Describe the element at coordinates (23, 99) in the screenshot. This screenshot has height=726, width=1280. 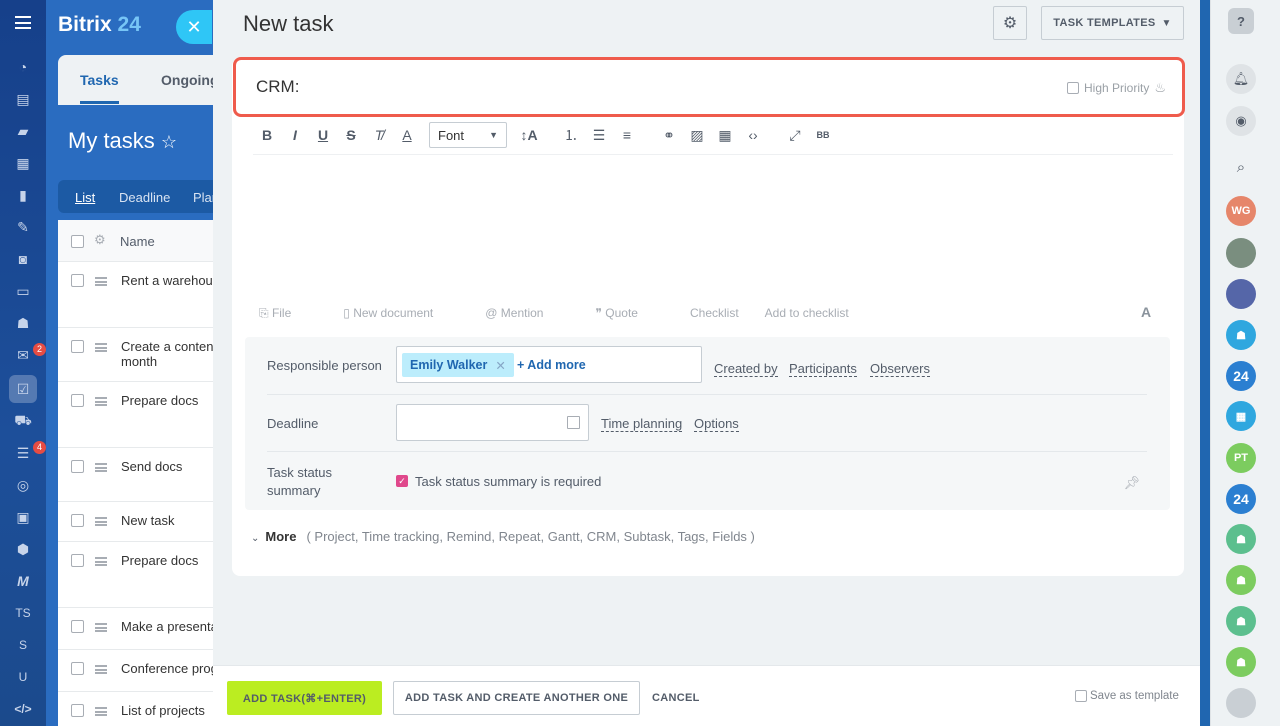
I see `feed-icon: ▤` at that location.